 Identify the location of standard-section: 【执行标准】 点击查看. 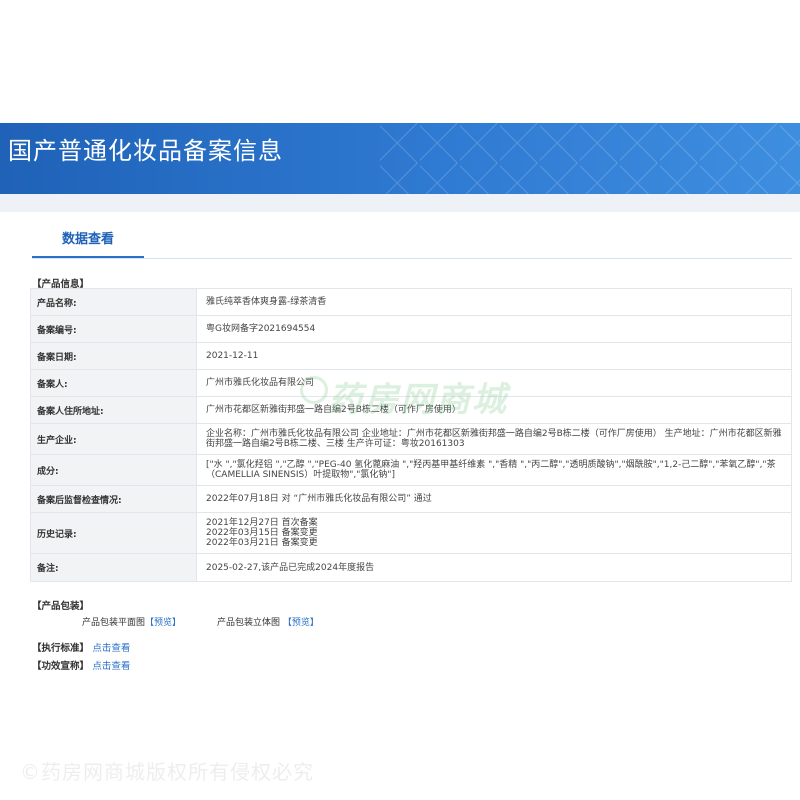
(81, 647).